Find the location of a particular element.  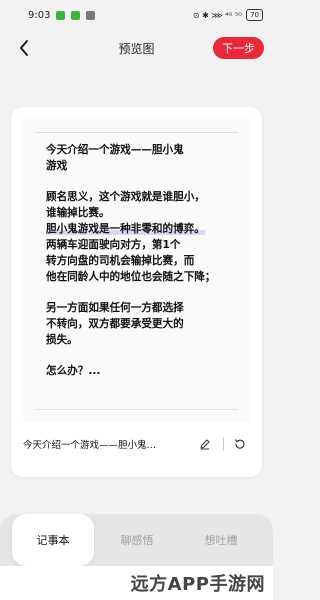

wechat-icon is located at coordinates (61, 15).